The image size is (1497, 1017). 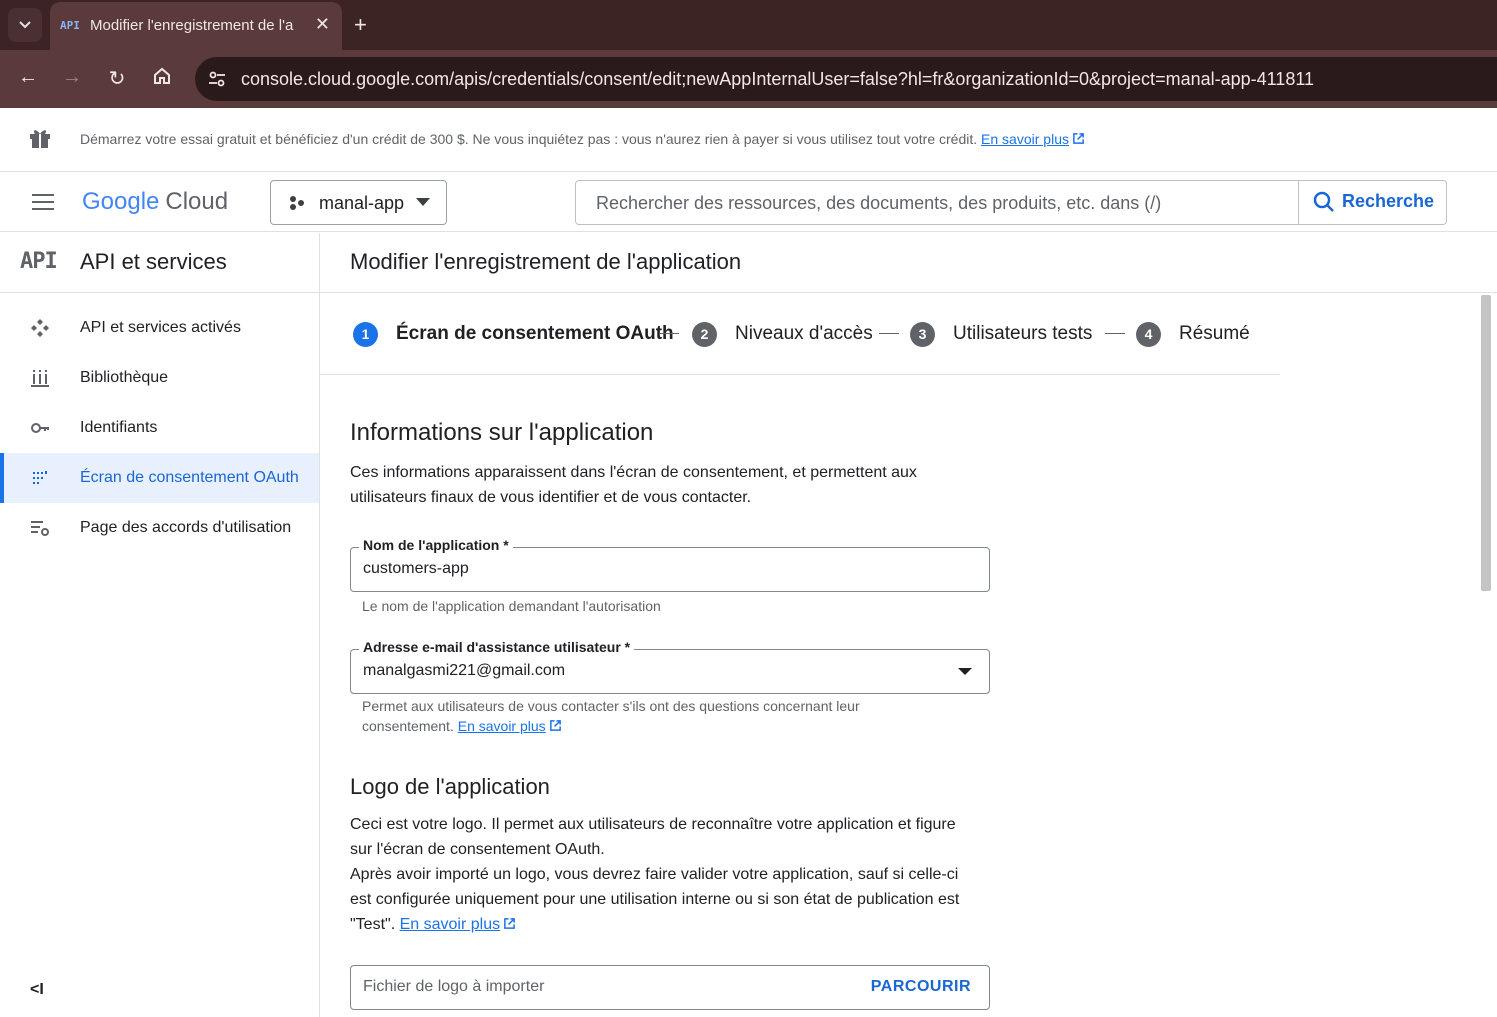 I want to click on app-name-label: Nom de l'application *, so click(x=436, y=545).